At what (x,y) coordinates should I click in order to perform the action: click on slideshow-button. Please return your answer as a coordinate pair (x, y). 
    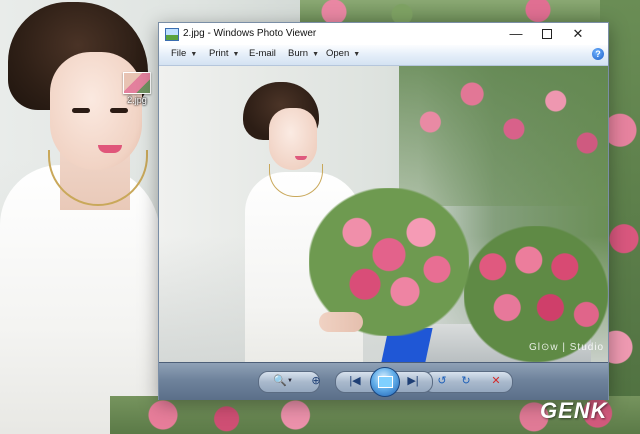
    Looking at the image, I should click on (385, 382).